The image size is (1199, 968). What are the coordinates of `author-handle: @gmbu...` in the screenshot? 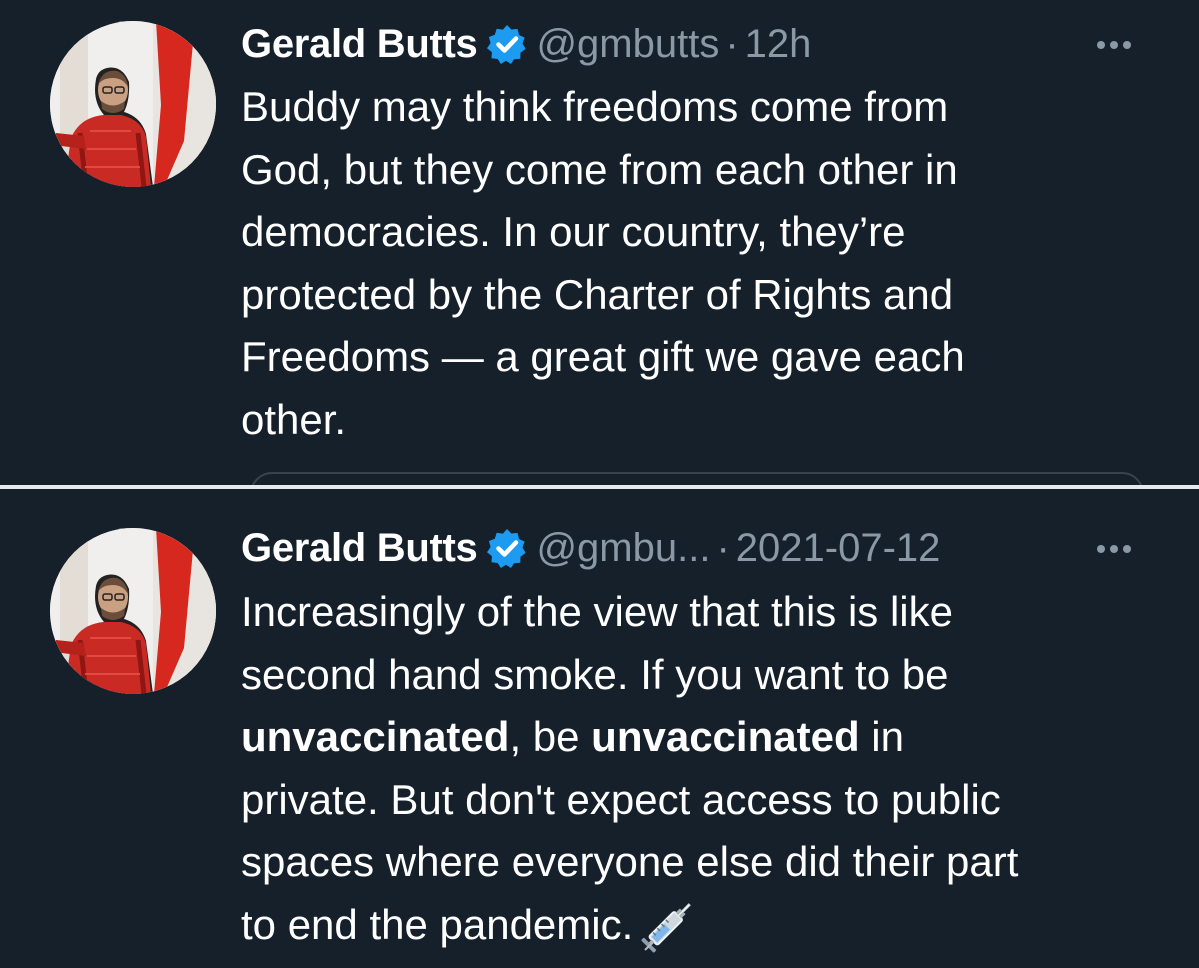 It's located at (623, 548).